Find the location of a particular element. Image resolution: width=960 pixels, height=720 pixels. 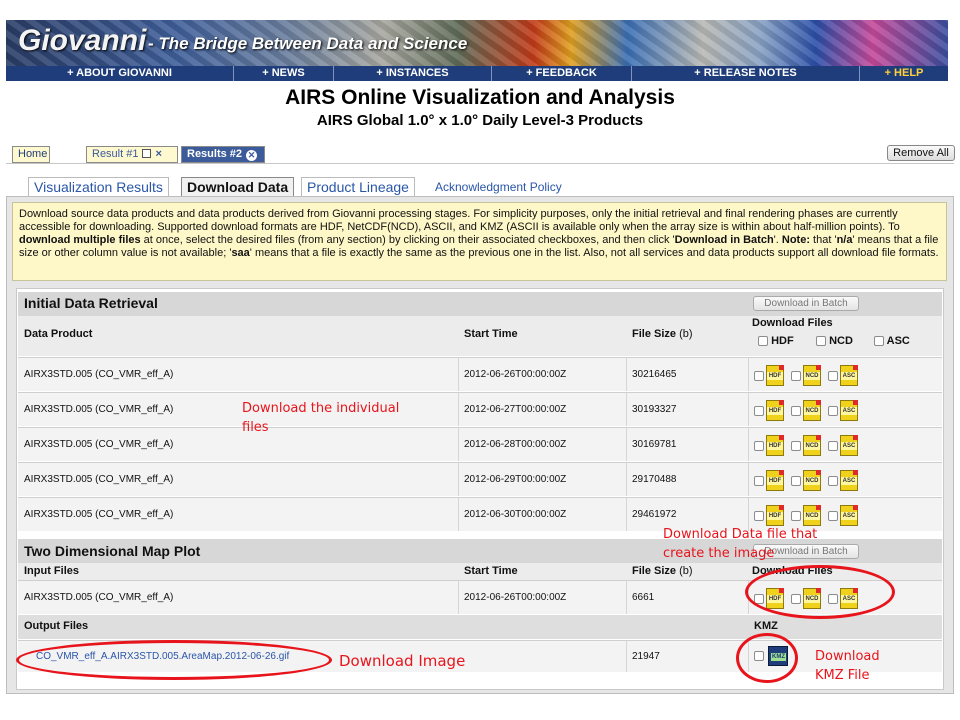

link-acknowledgment-policy: Acknowledgment Policy is located at coordinates (498, 187).